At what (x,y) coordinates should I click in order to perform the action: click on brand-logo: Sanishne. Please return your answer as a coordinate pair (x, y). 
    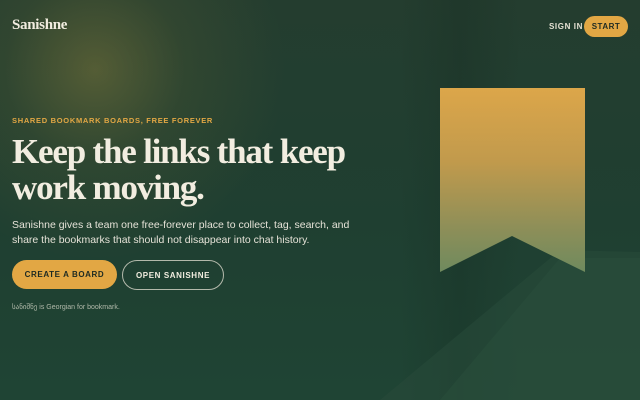
    Looking at the image, I should click on (39, 25).